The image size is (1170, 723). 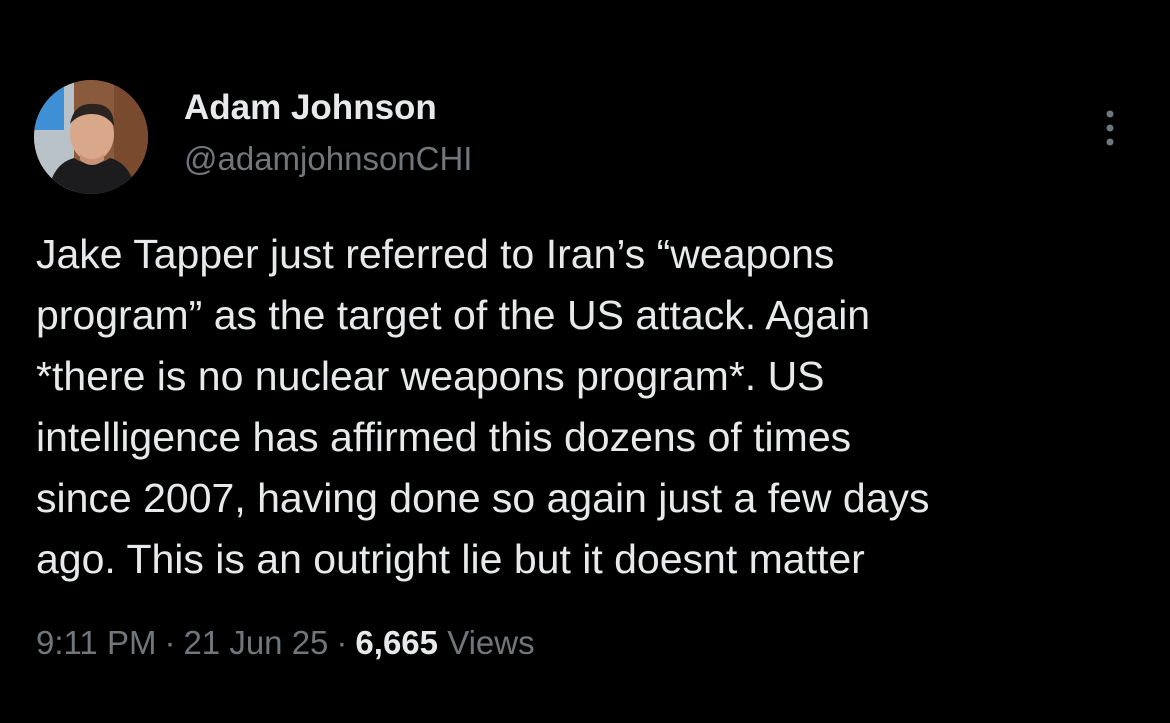 I want to click on more-options-button, so click(x=1110, y=128).